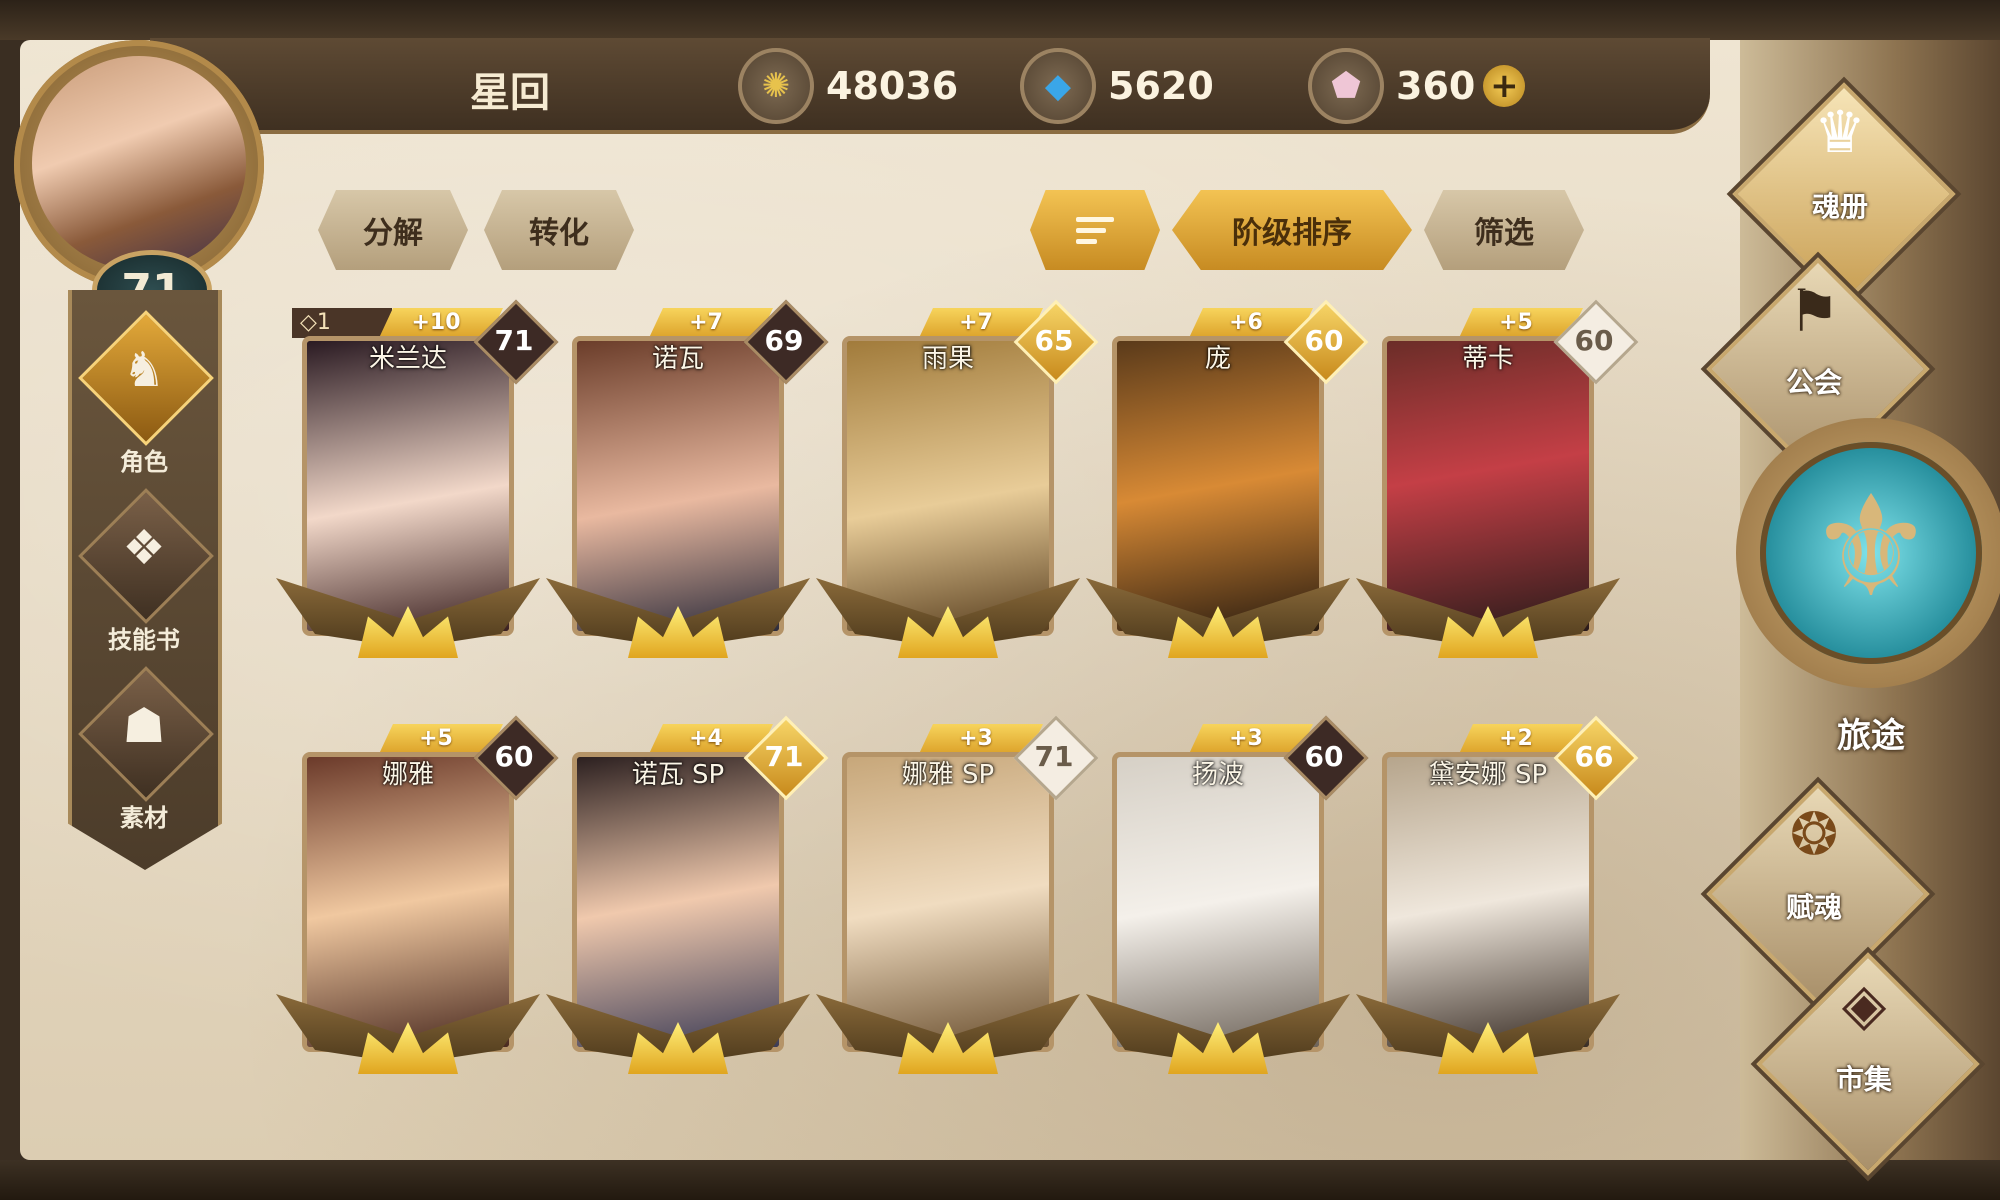 This screenshot has width=2000, height=1200. Describe the element at coordinates (417, 899) in the screenshot. I see `hero-card: +5 娜雅 60` at that location.